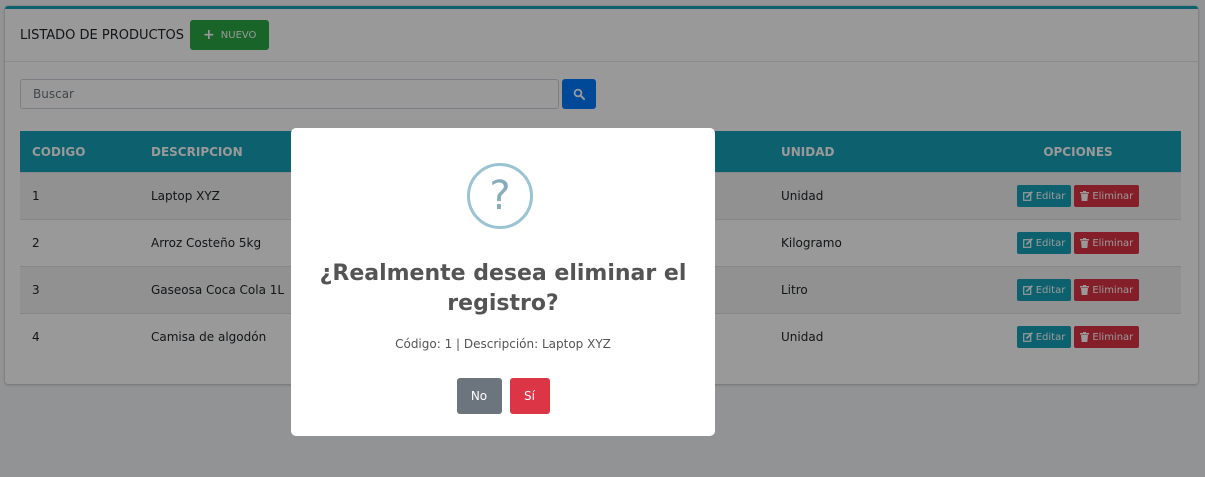 Image resolution: width=1205 pixels, height=477 pixels. Describe the element at coordinates (500, 196) in the screenshot. I see `question-icon: ?` at that location.